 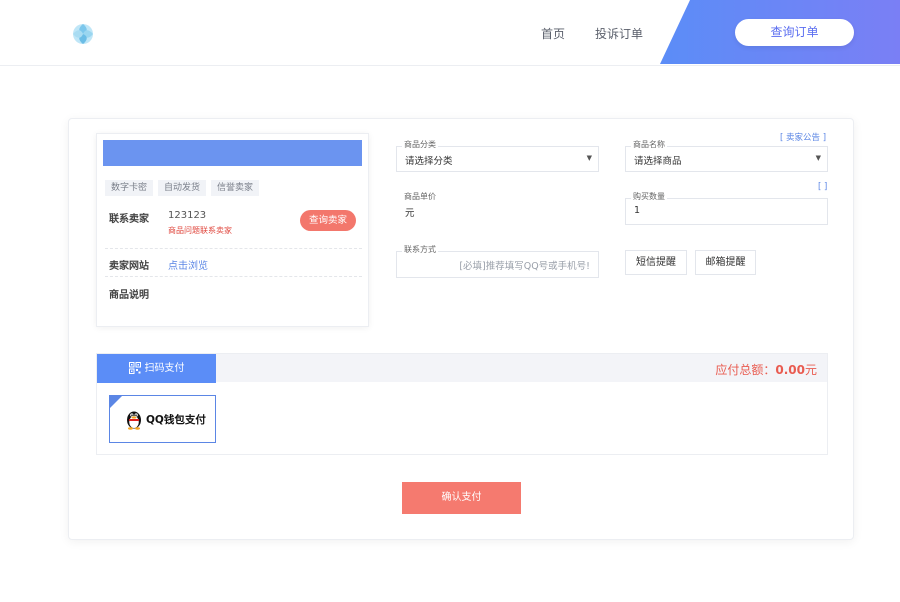 What do you see at coordinates (116, 402) in the screenshot?
I see `selected-corner-indicator` at bounding box center [116, 402].